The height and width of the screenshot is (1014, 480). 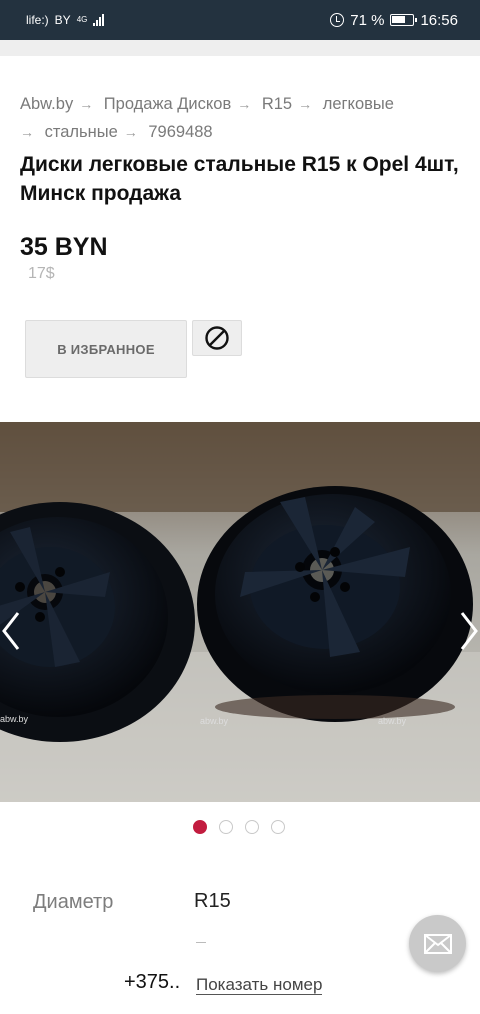 I want to click on chevron-right-icon, so click(x=469, y=631).